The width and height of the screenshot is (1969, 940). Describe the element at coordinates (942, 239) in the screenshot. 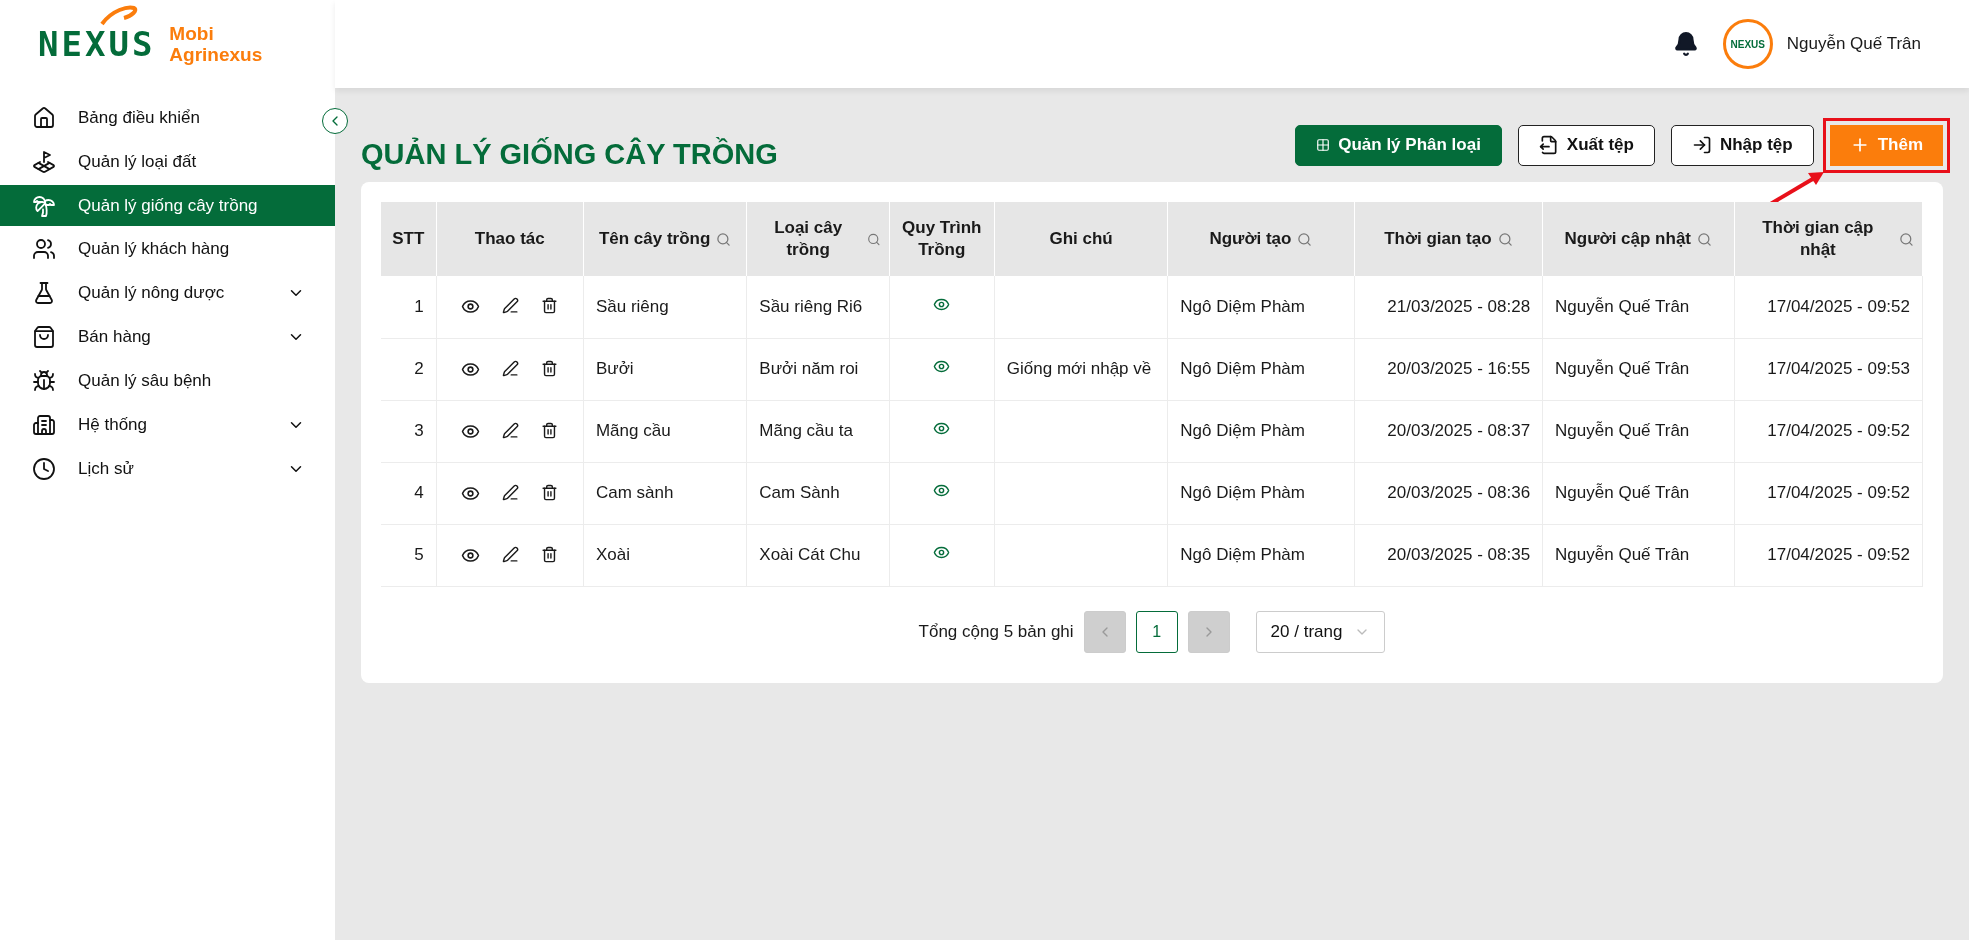

I see `column-header: Quy Trình Trồng` at that location.